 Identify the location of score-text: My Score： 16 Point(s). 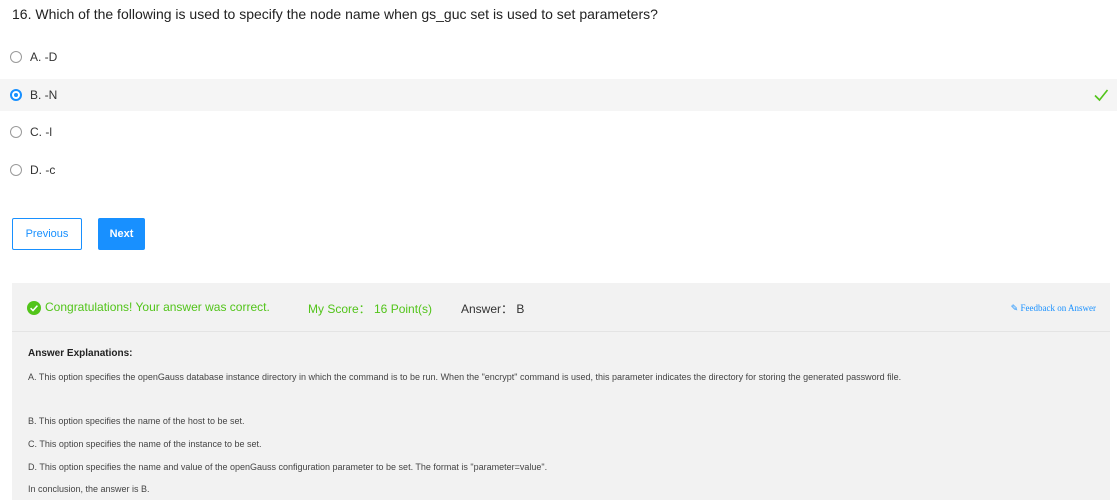
(370, 309).